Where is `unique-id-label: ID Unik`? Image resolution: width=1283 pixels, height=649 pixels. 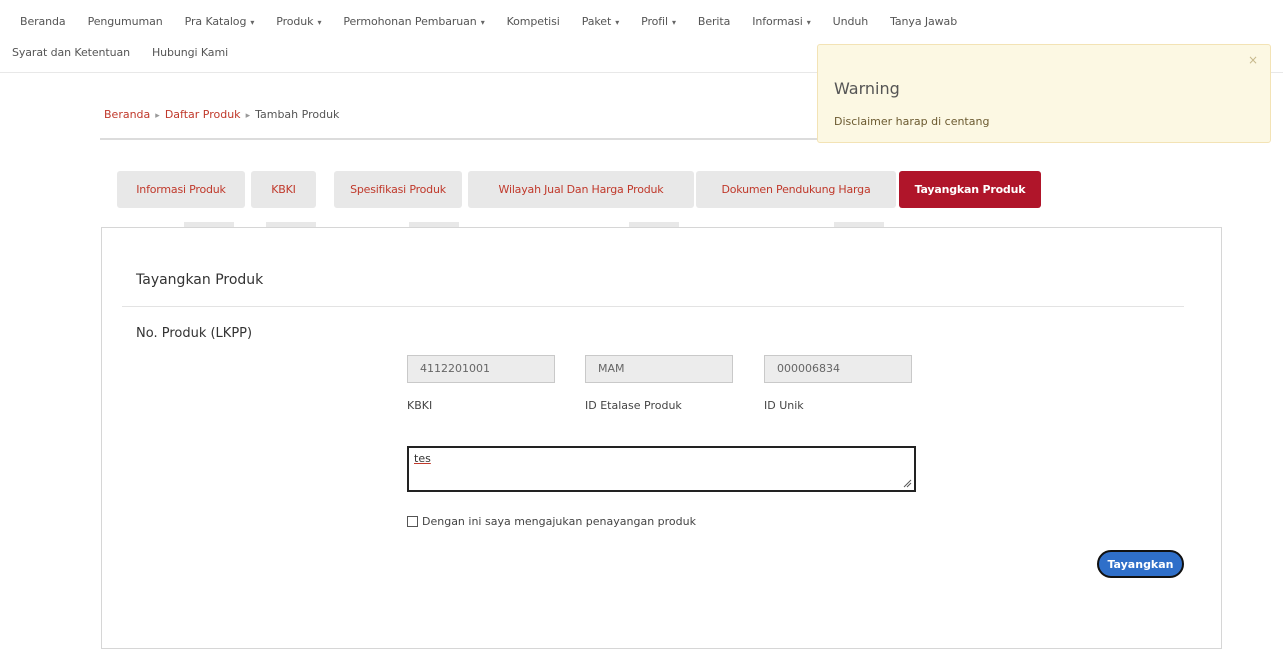 unique-id-label: ID Unik is located at coordinates (784, 405).